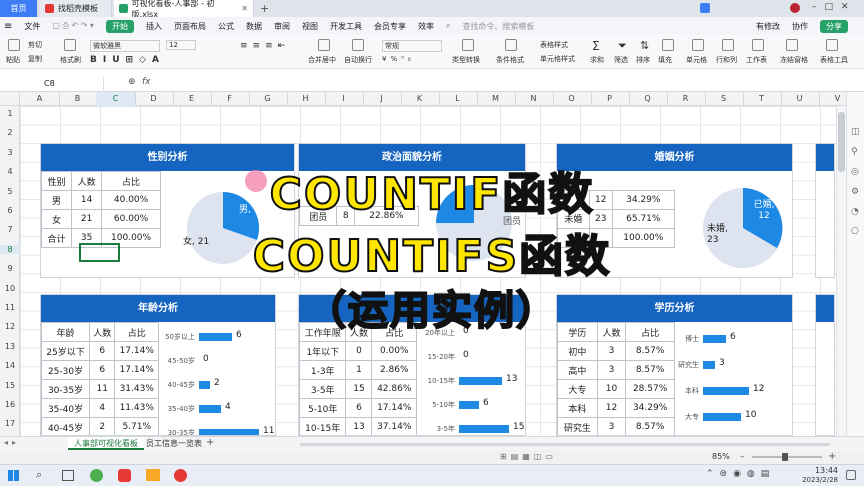 The width and height of the screenshot is (864, 486). I want to click on user-badge-icon, so click(705, 8).